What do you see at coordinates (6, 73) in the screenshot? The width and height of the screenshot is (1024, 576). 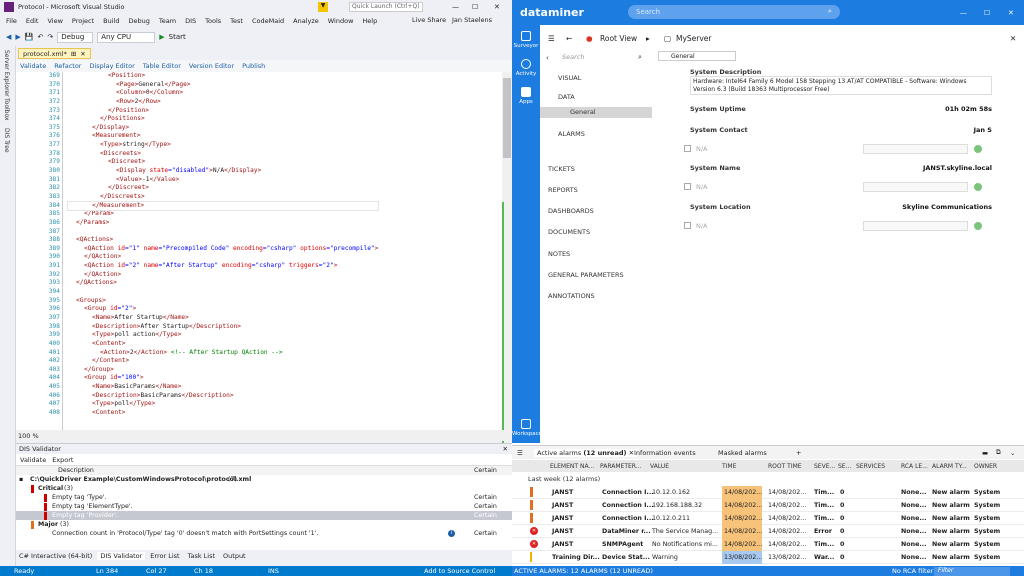 I see `server-explorer-tab: Server Explorer` at bounding box center [6, 73].